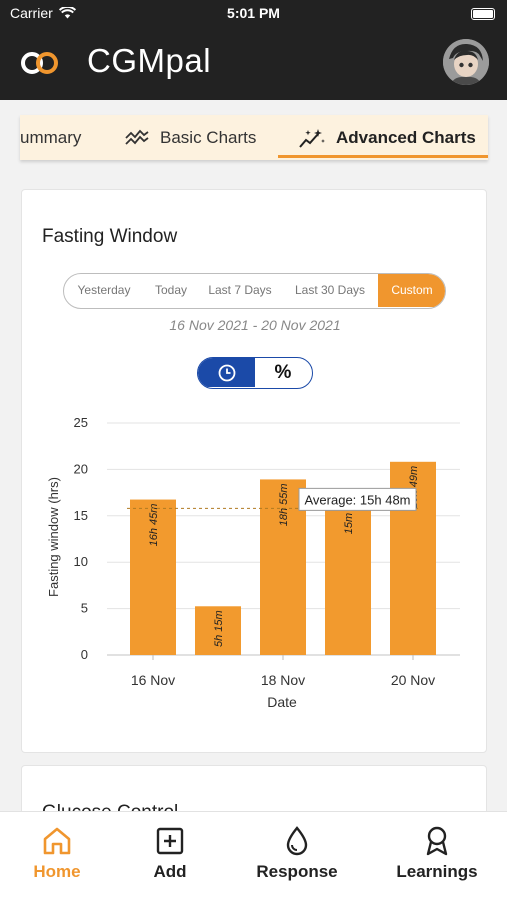 The width and height of the screenshot is (507, 900). Describe the element at coordinates (153, 680) in the screenshot. I see `x-tick-label: 16 Nov` at that location.